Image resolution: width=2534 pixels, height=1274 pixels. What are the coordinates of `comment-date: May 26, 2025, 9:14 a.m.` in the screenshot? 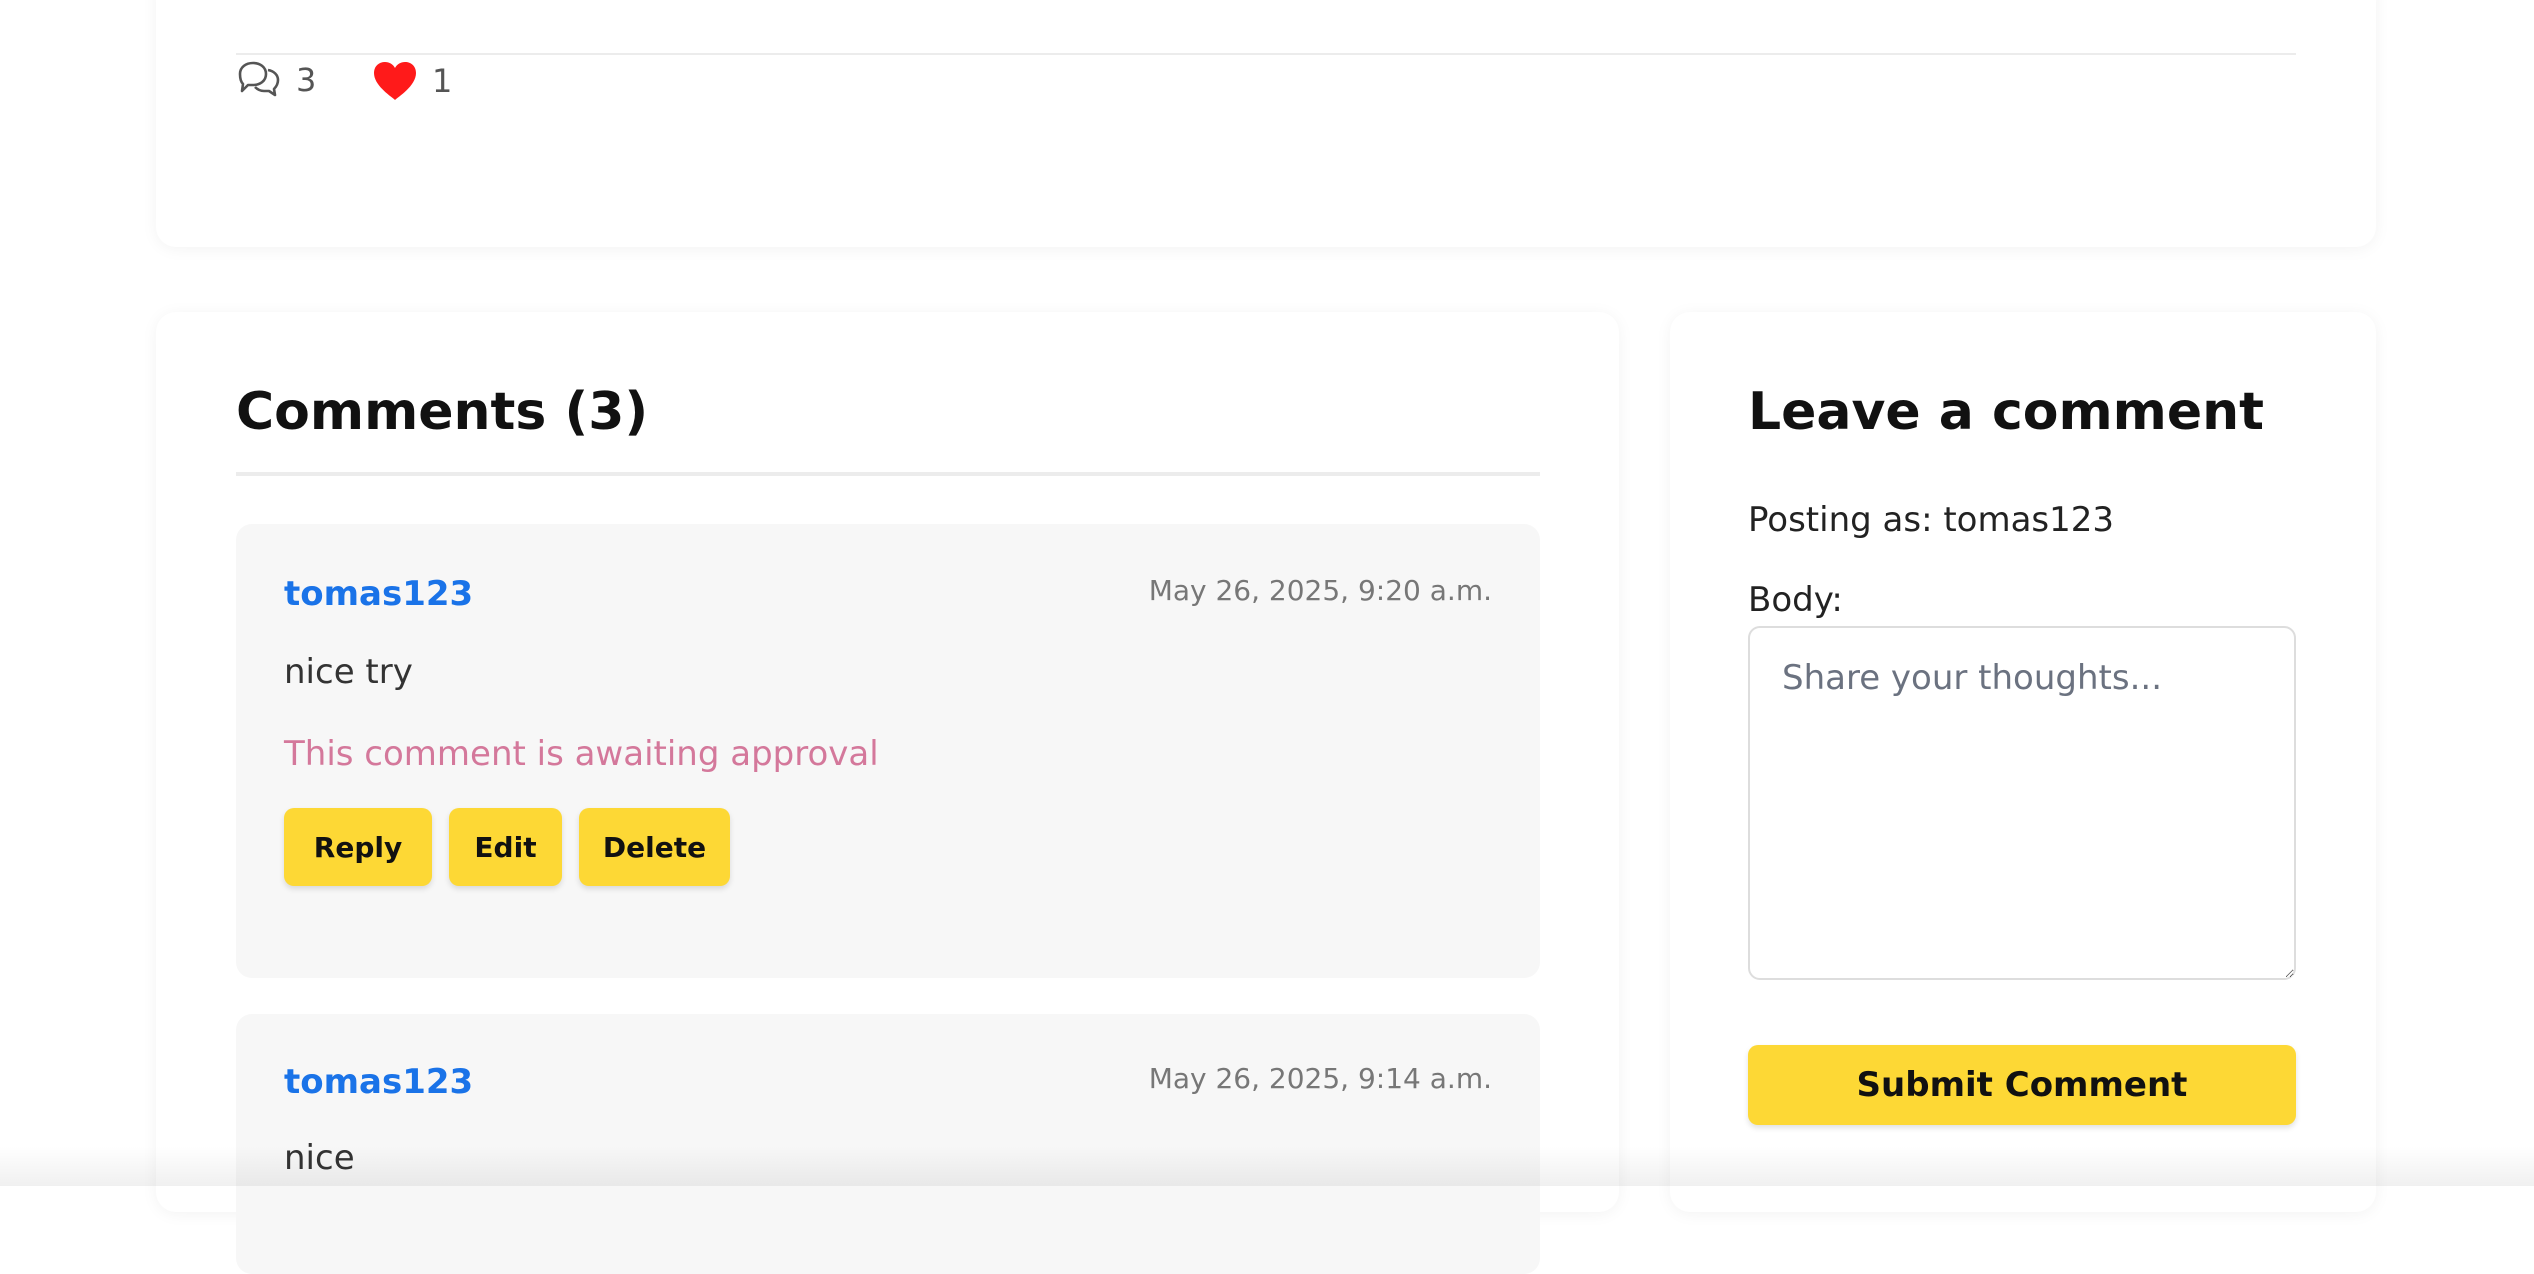 It's located at (1320, 1078).